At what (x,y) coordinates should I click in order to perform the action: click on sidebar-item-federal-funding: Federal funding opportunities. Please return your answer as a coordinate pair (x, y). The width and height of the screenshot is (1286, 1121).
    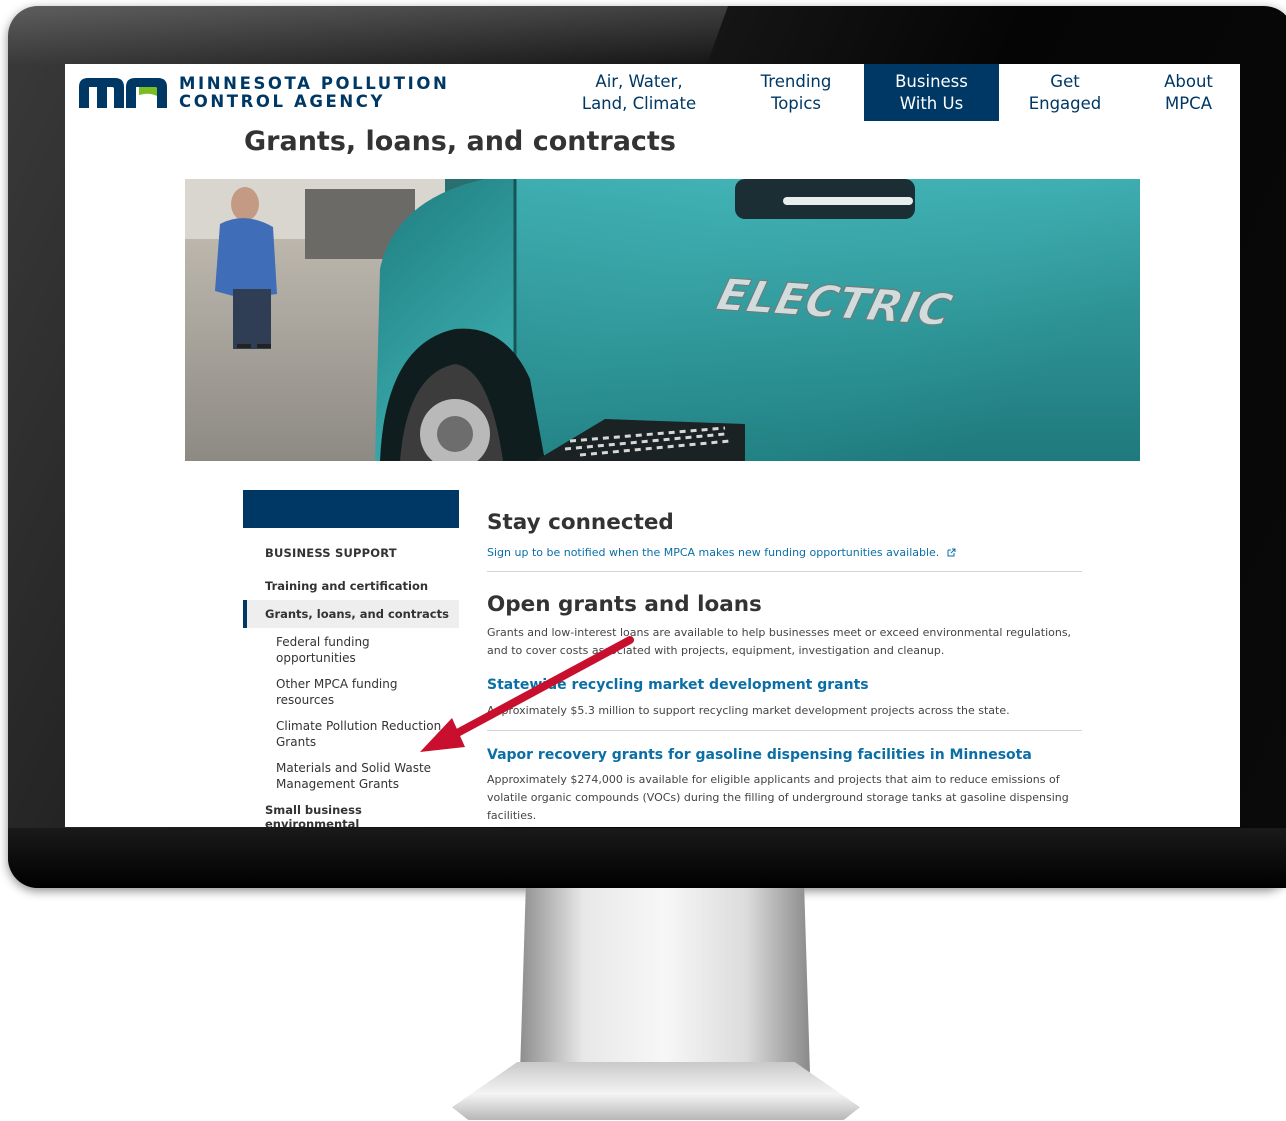
    Looking at the image, I should click on (351, 649).